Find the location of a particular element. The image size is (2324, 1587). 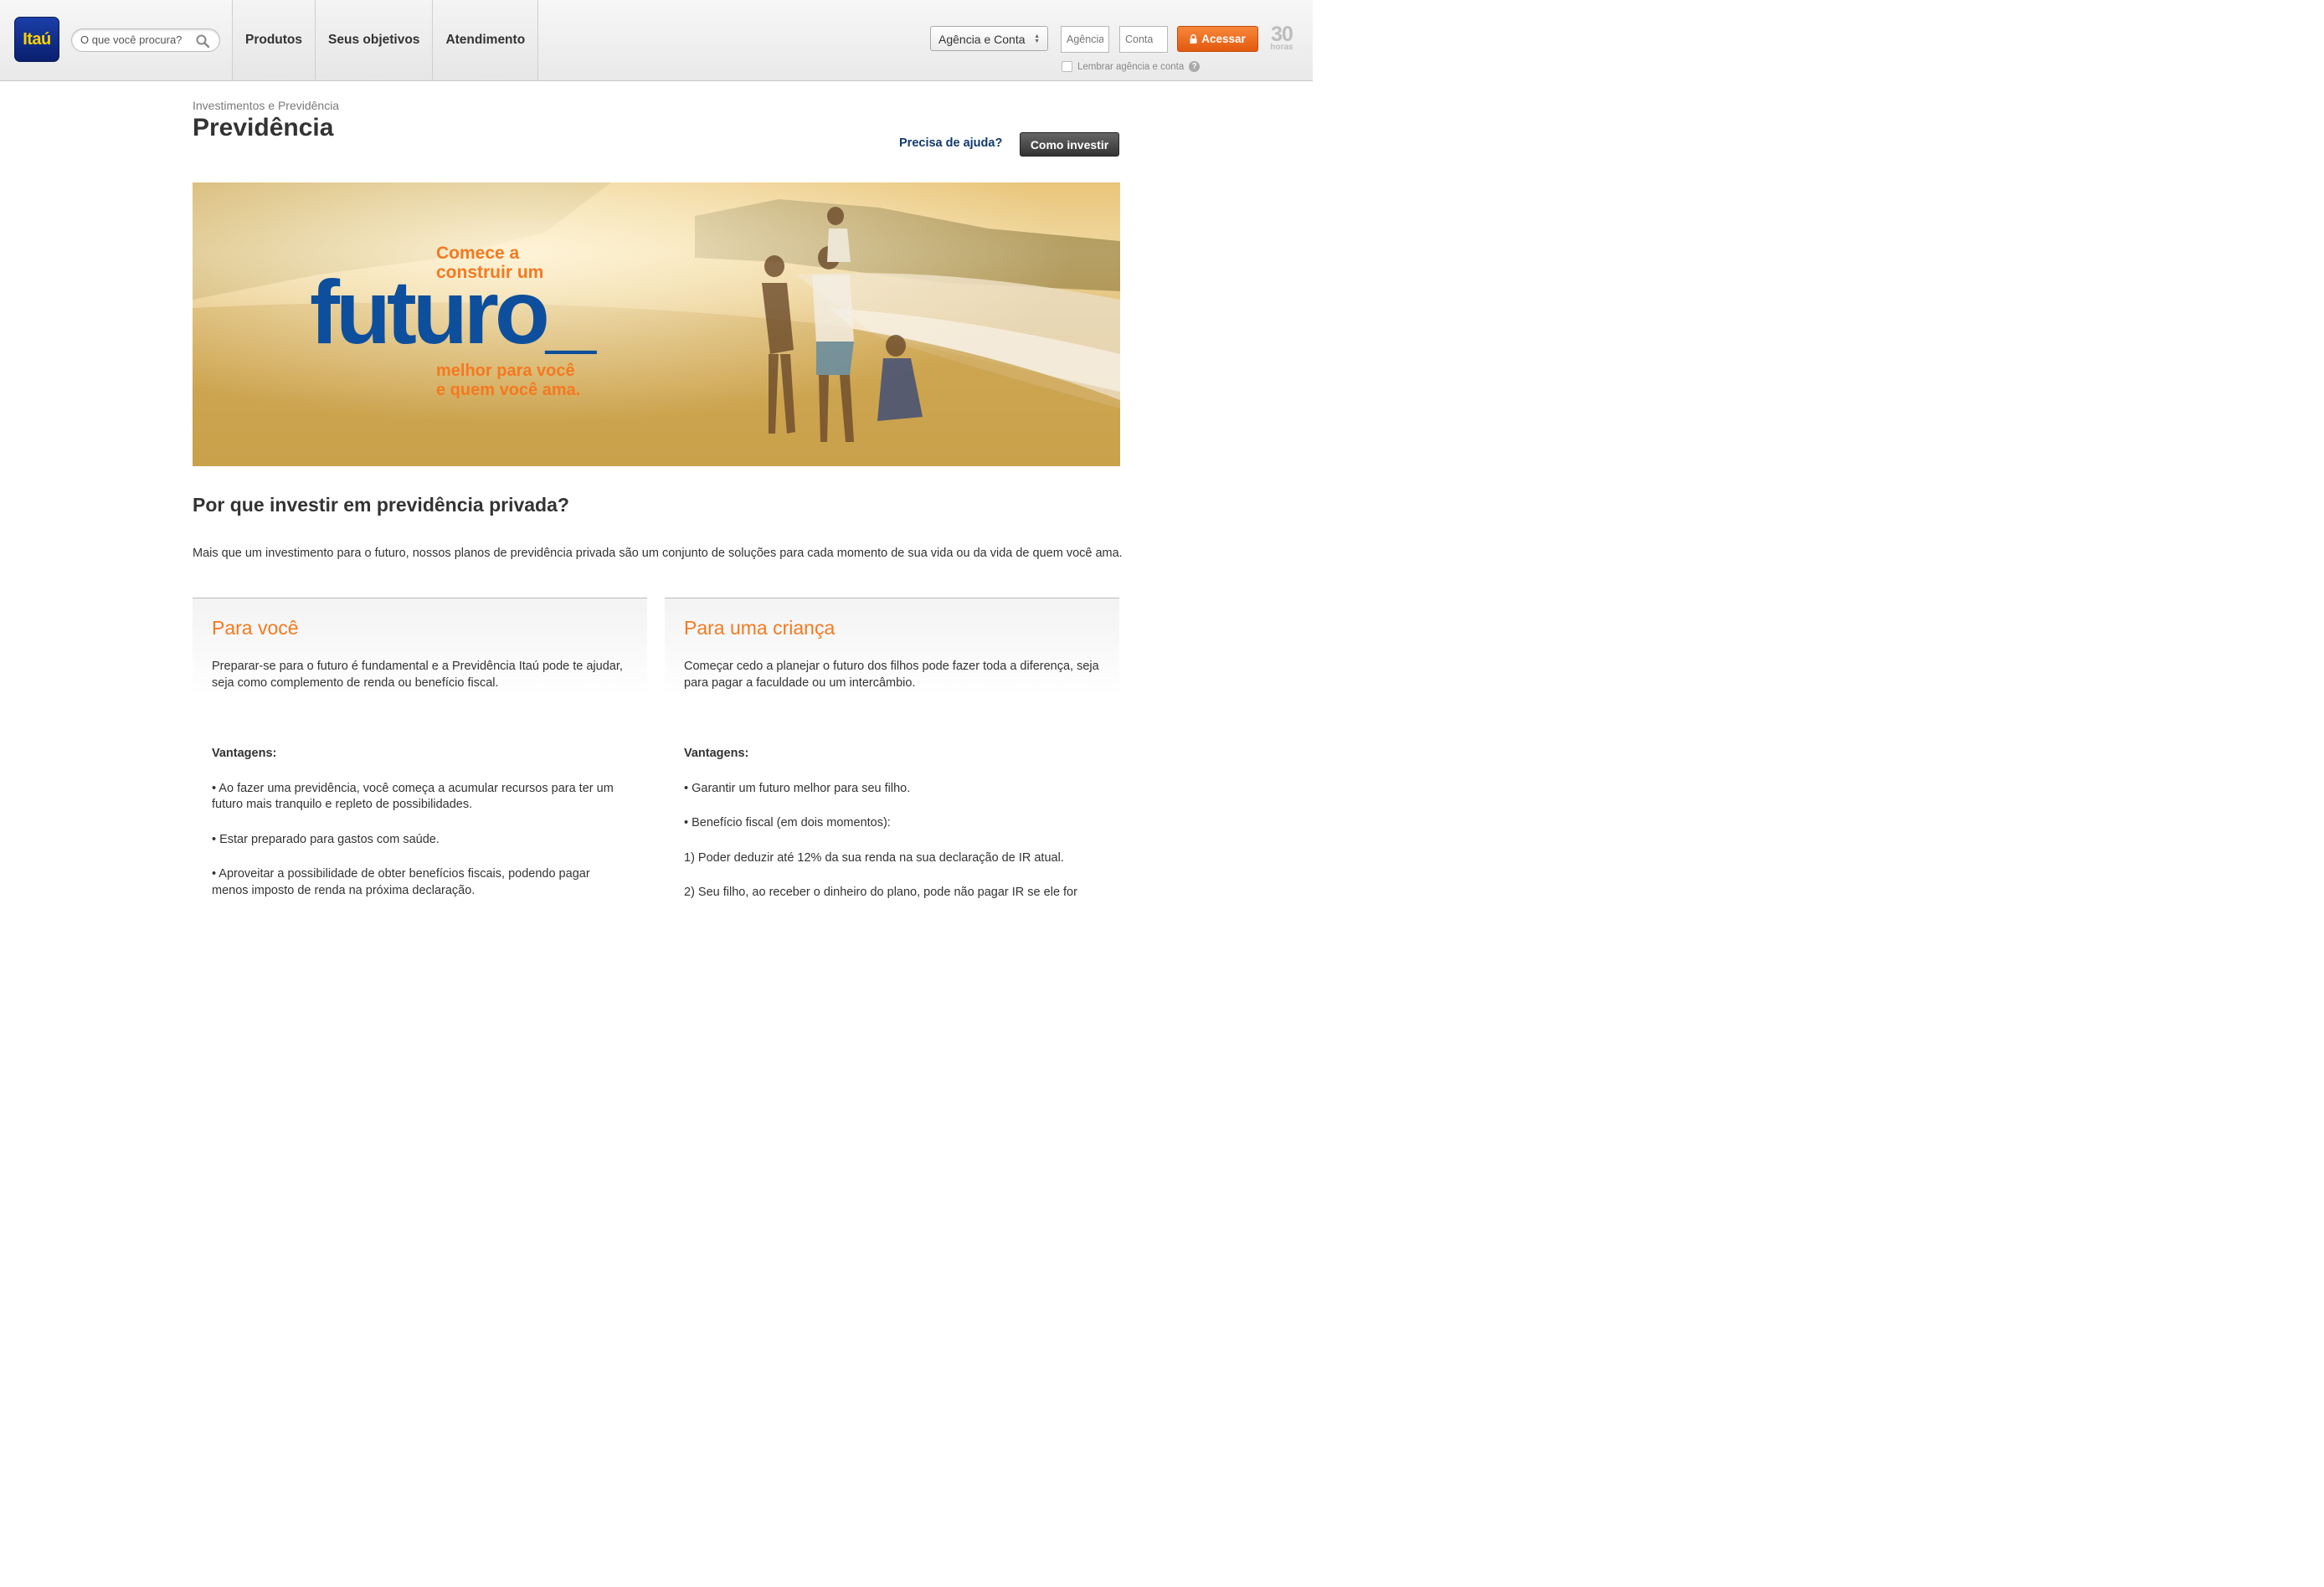

page-title: Previdência is located at coordinates (263, 128).